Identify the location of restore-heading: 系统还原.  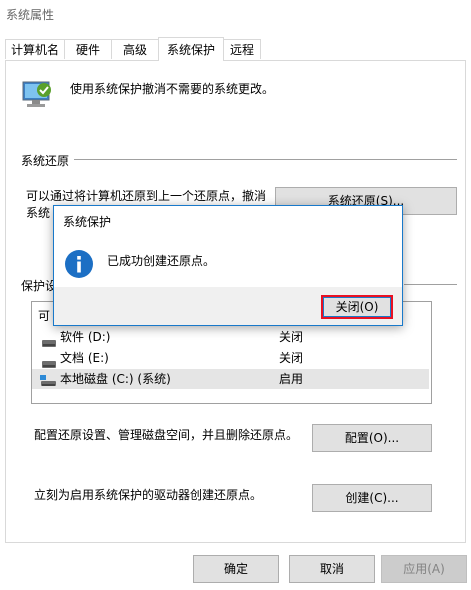
(45, 161).